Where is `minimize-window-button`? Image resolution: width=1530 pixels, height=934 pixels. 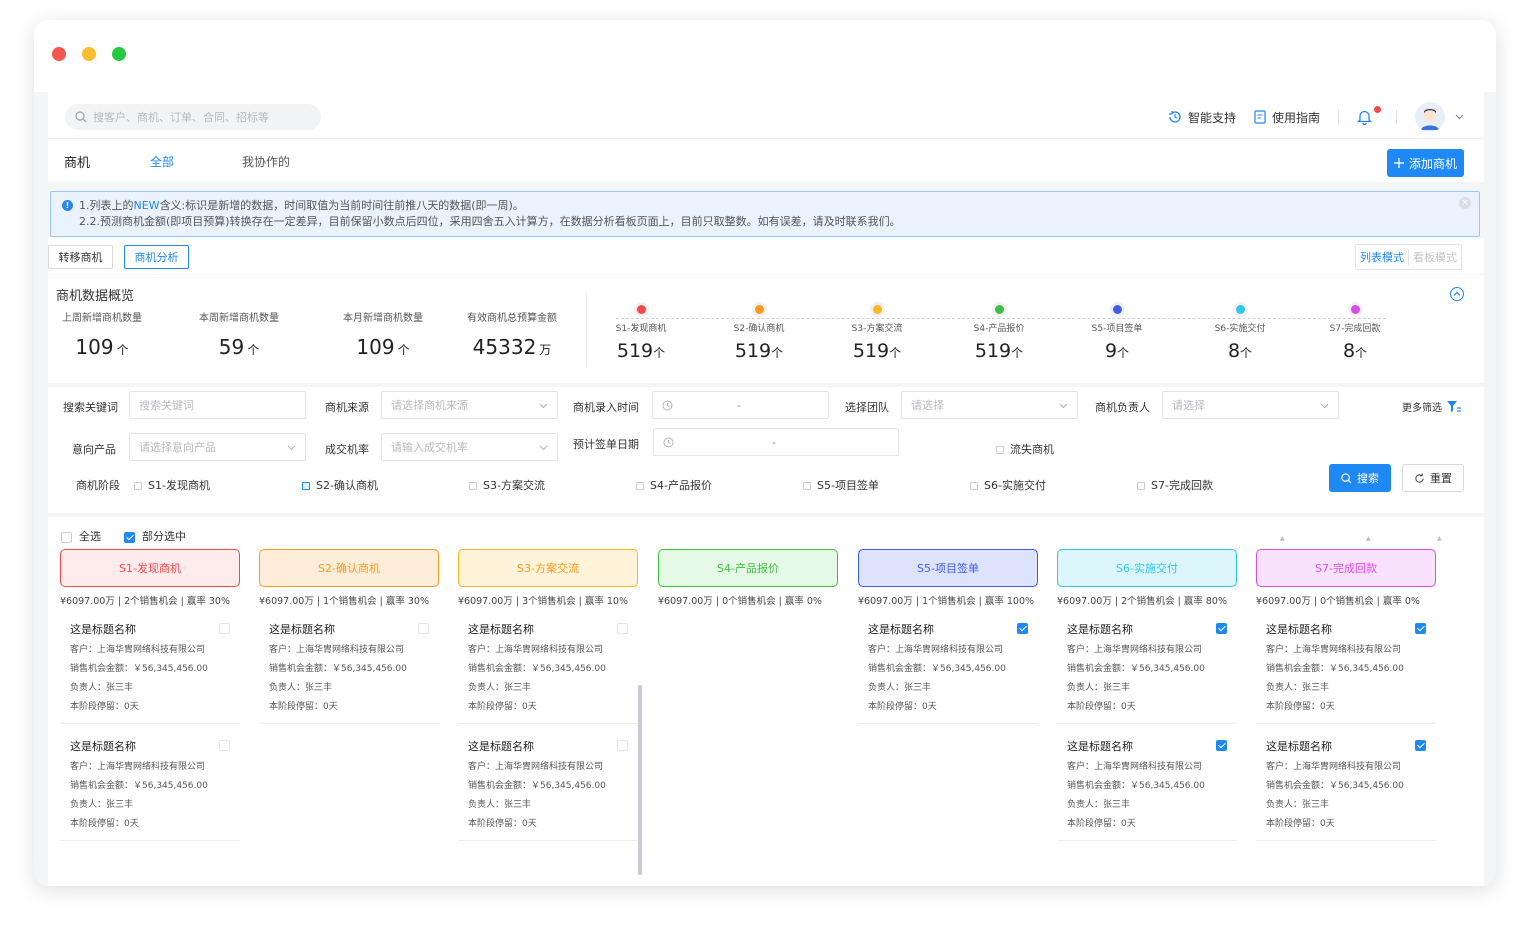 minimize-window-button is located at coordinates (89, 54).